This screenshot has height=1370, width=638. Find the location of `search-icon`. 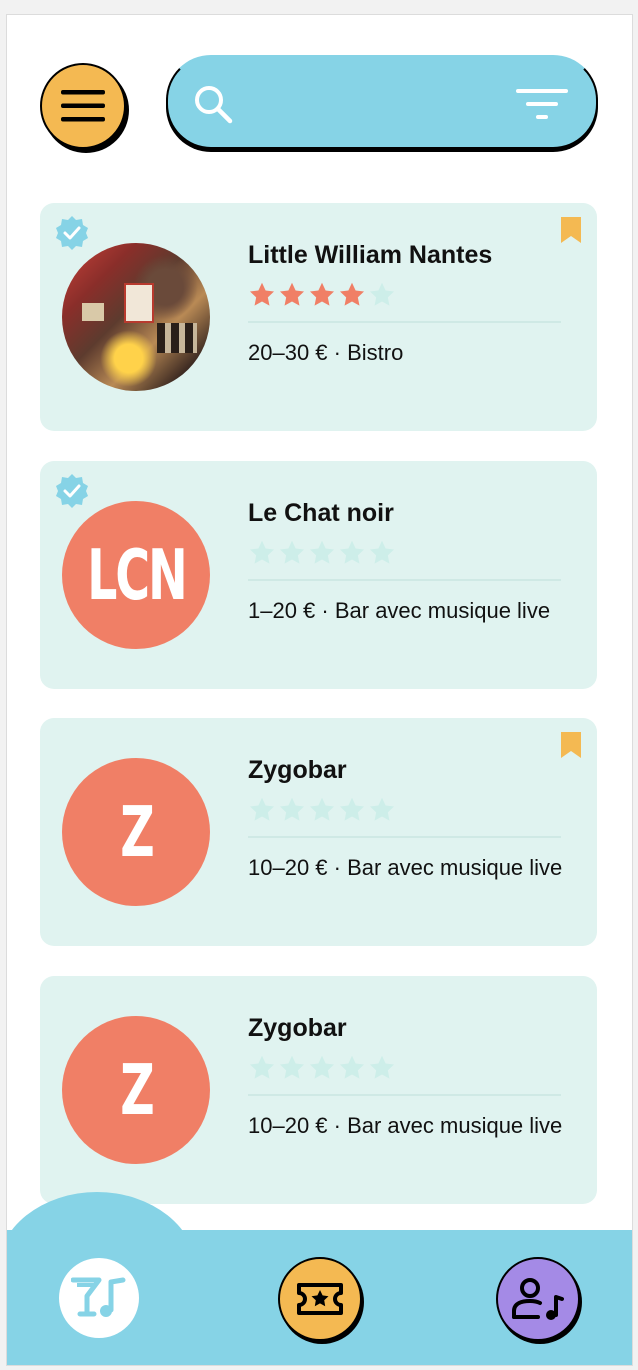

search-icon is located at coordinates (213, 104).